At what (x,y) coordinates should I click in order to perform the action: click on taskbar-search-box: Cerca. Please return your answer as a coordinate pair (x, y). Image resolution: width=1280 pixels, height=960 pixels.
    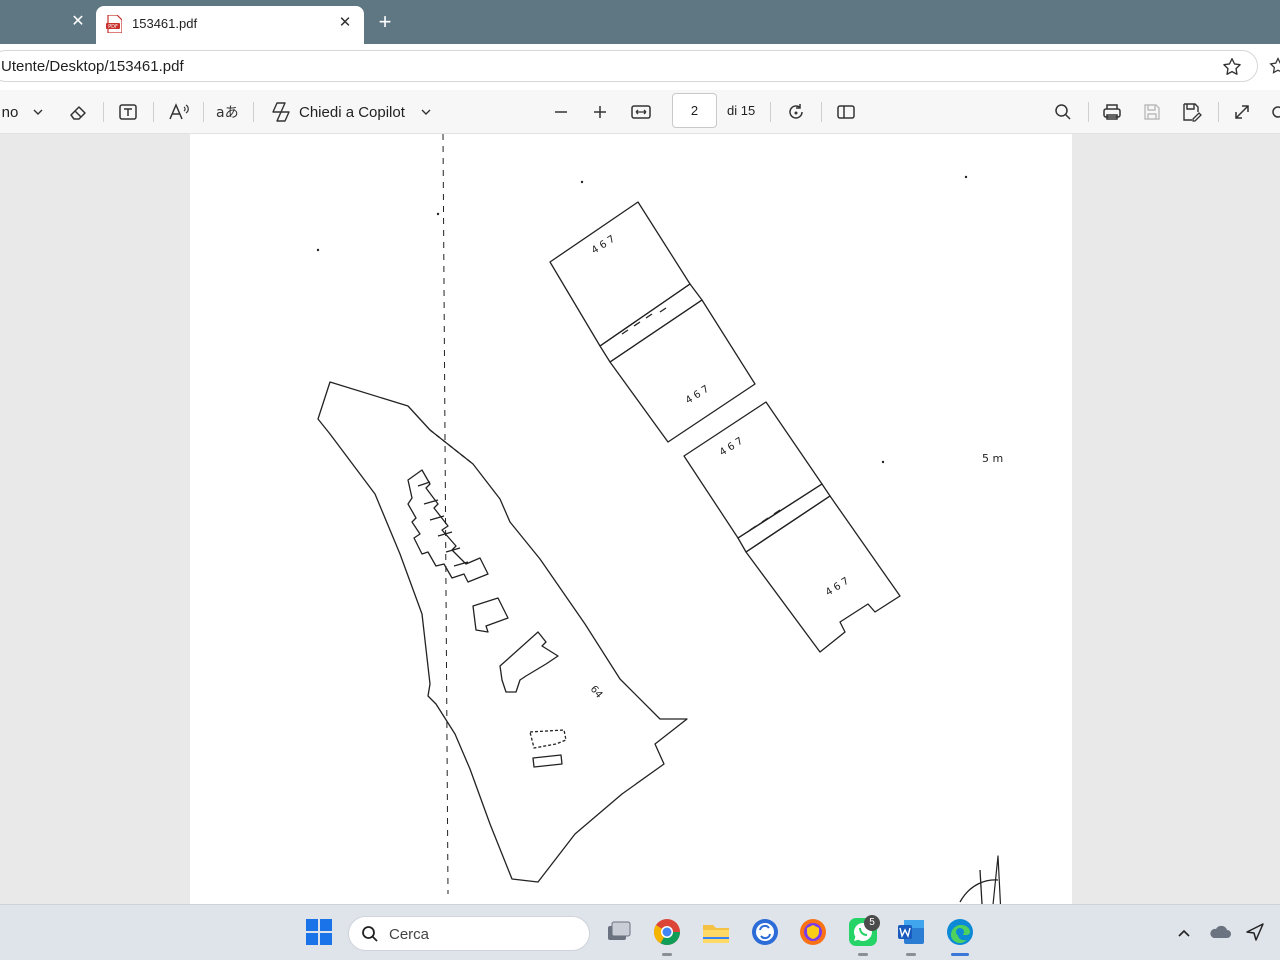
    Looking at the image, I should click on (469, 933).